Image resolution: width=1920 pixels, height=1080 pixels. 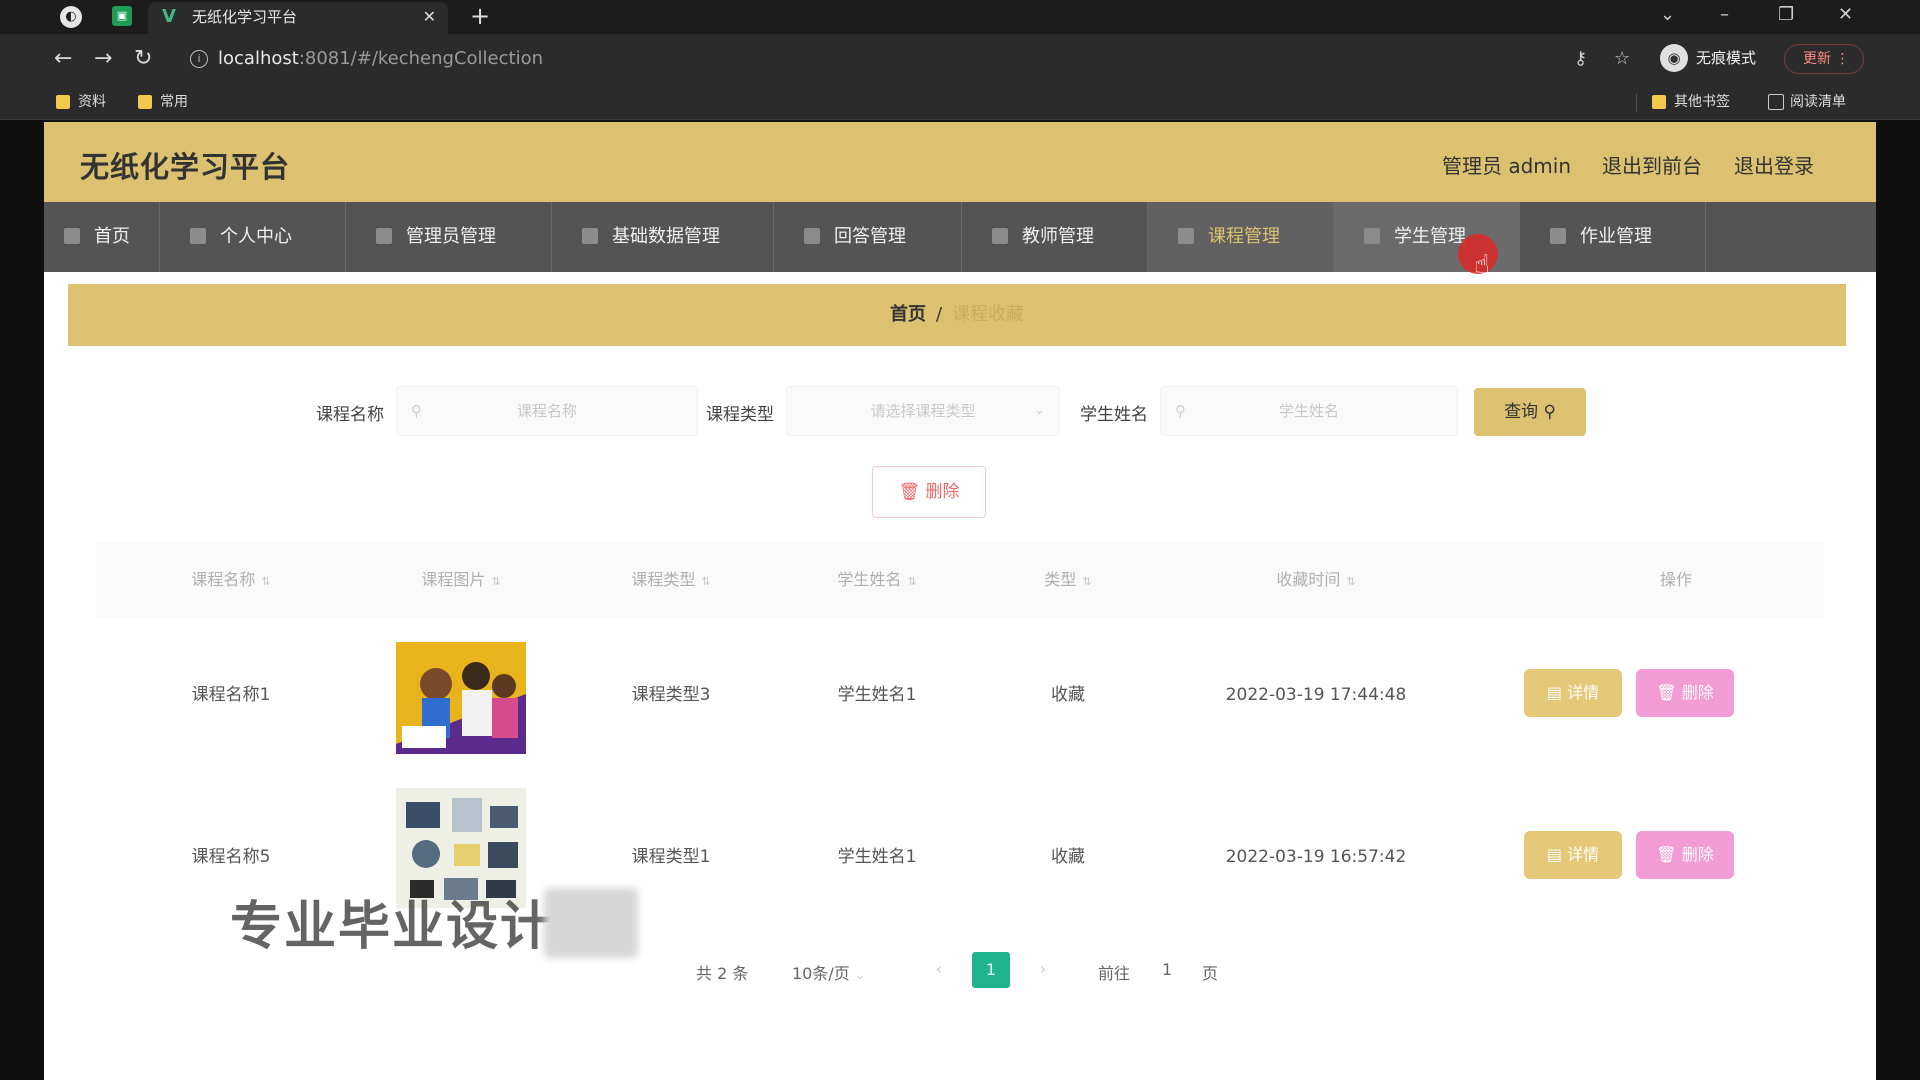 I want to click on col-label: 课程图片, so click(x=453, y=579).